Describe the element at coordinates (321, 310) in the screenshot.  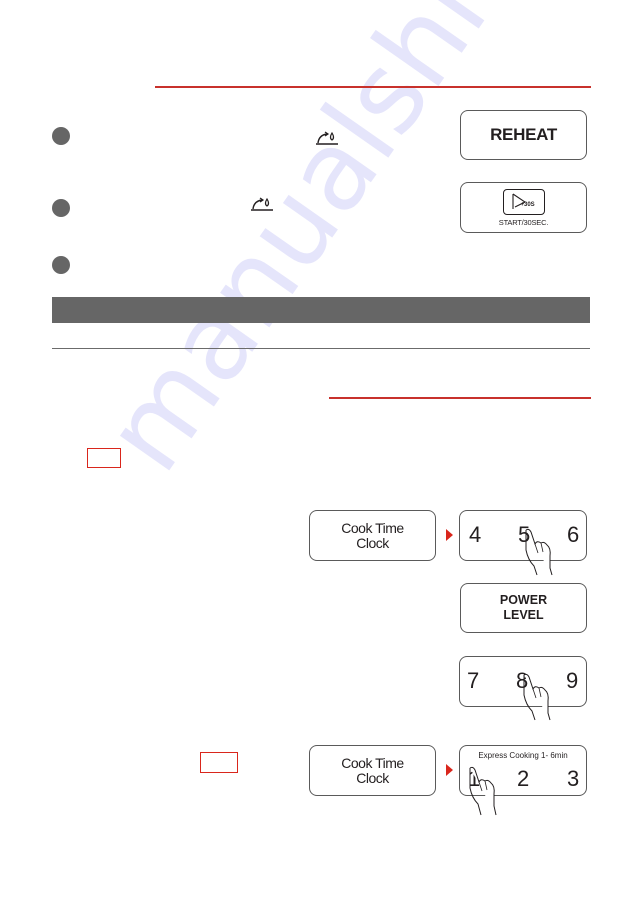
I see `note-bar` at that location.